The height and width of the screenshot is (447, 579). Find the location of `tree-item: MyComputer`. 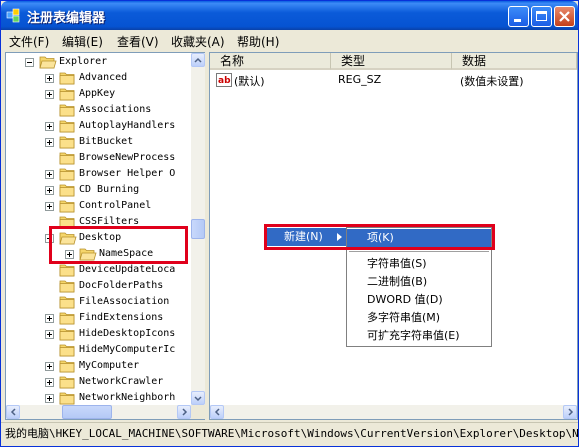

tree-item: MyComputer is located at coordinates (98, 366).